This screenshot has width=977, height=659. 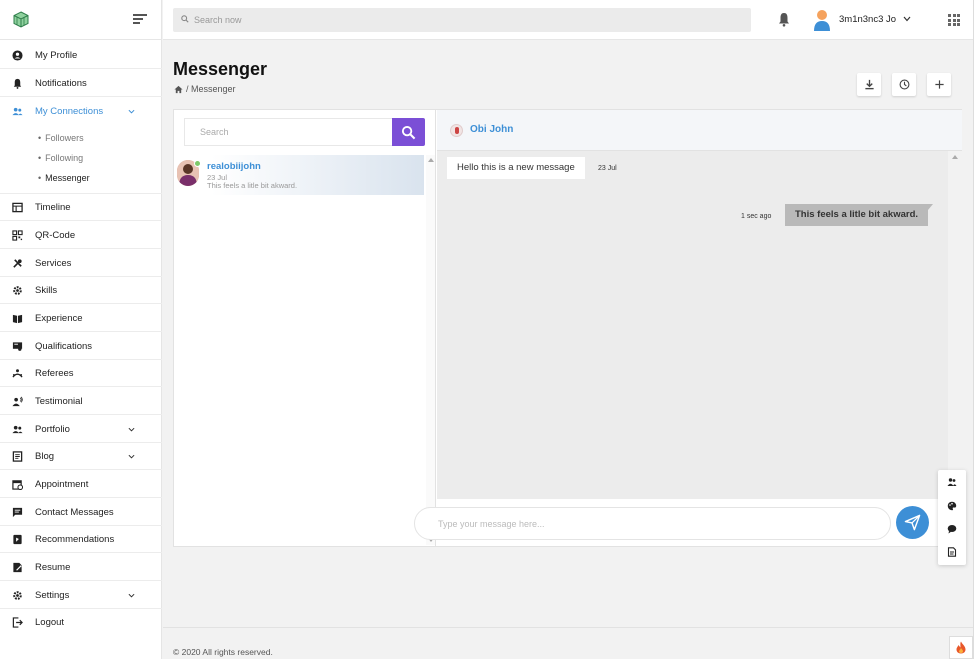 What do you see at coordinates (46, 290) in the screenshot?
I see `sidebar-item-label: Skills` at bounding box center [46, 290].